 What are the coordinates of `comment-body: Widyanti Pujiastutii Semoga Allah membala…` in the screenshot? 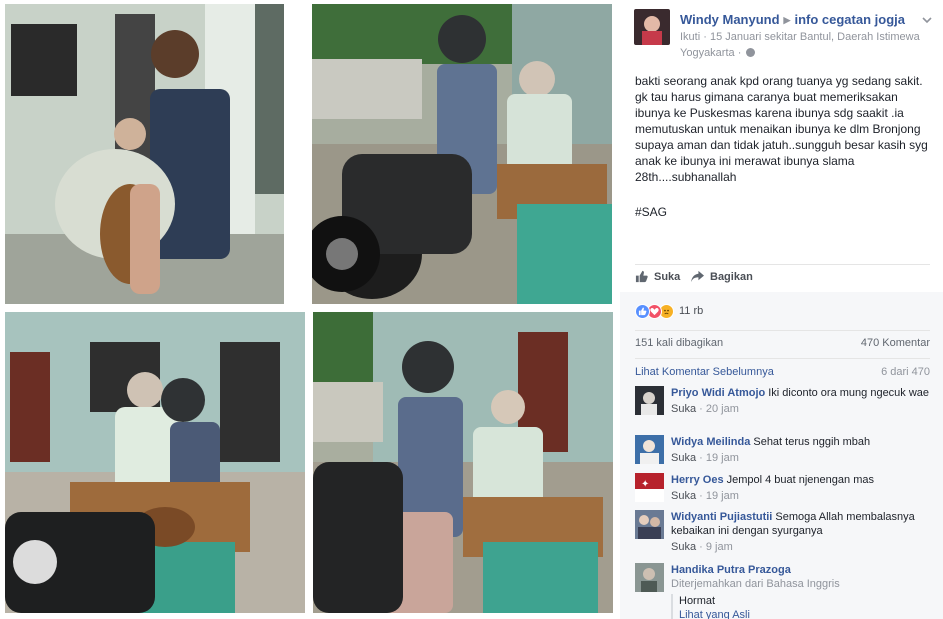 It's located at (802, 532).